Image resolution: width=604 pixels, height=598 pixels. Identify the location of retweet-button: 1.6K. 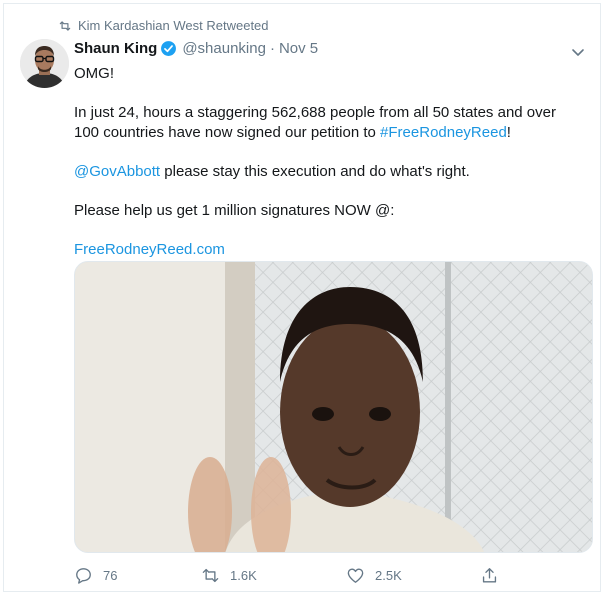
(229, 575).